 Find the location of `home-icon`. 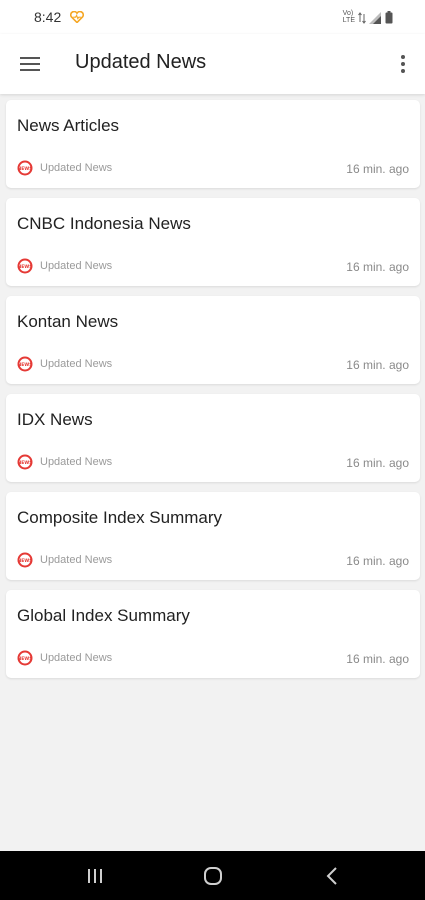

home-icon is located at coordinates (213, 876).